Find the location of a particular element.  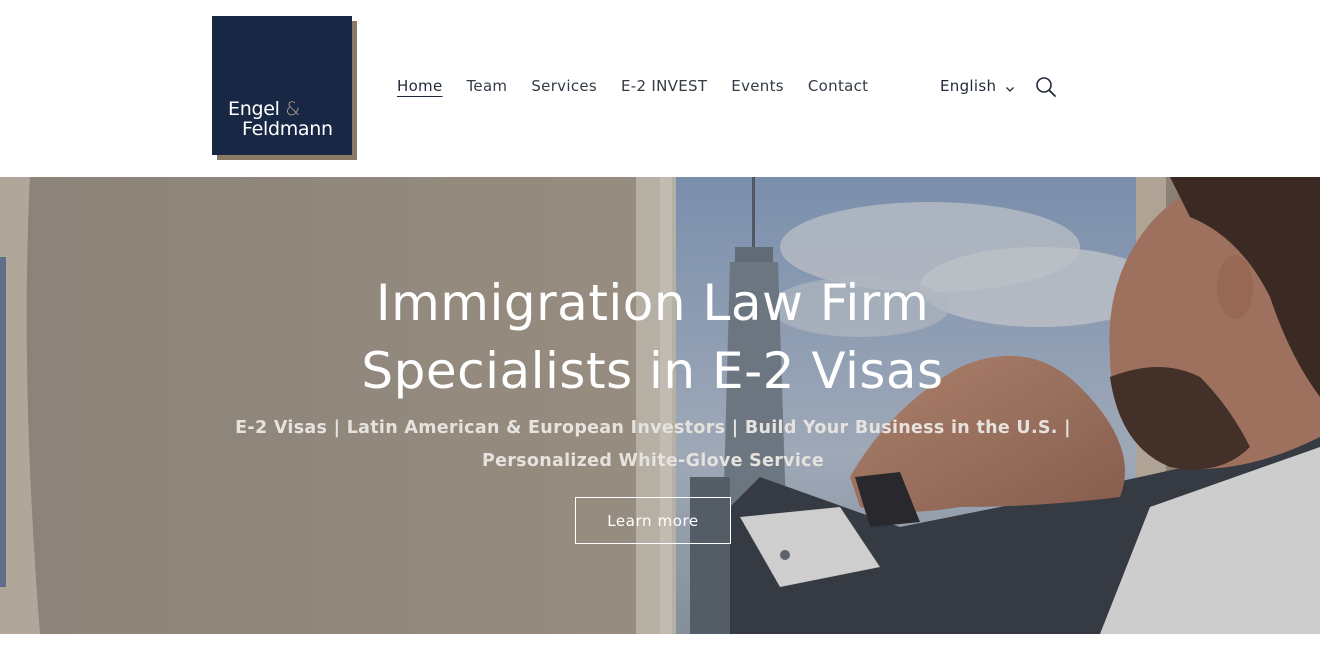

nav-item-e2-invest: E-2 INVEST is located at coordinates (664, 86).